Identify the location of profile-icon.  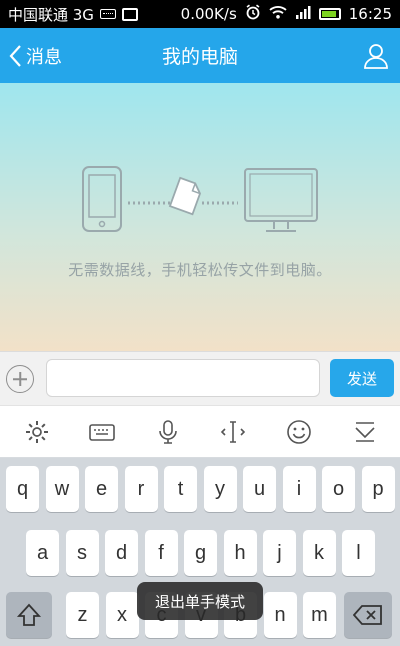
(376, 56).